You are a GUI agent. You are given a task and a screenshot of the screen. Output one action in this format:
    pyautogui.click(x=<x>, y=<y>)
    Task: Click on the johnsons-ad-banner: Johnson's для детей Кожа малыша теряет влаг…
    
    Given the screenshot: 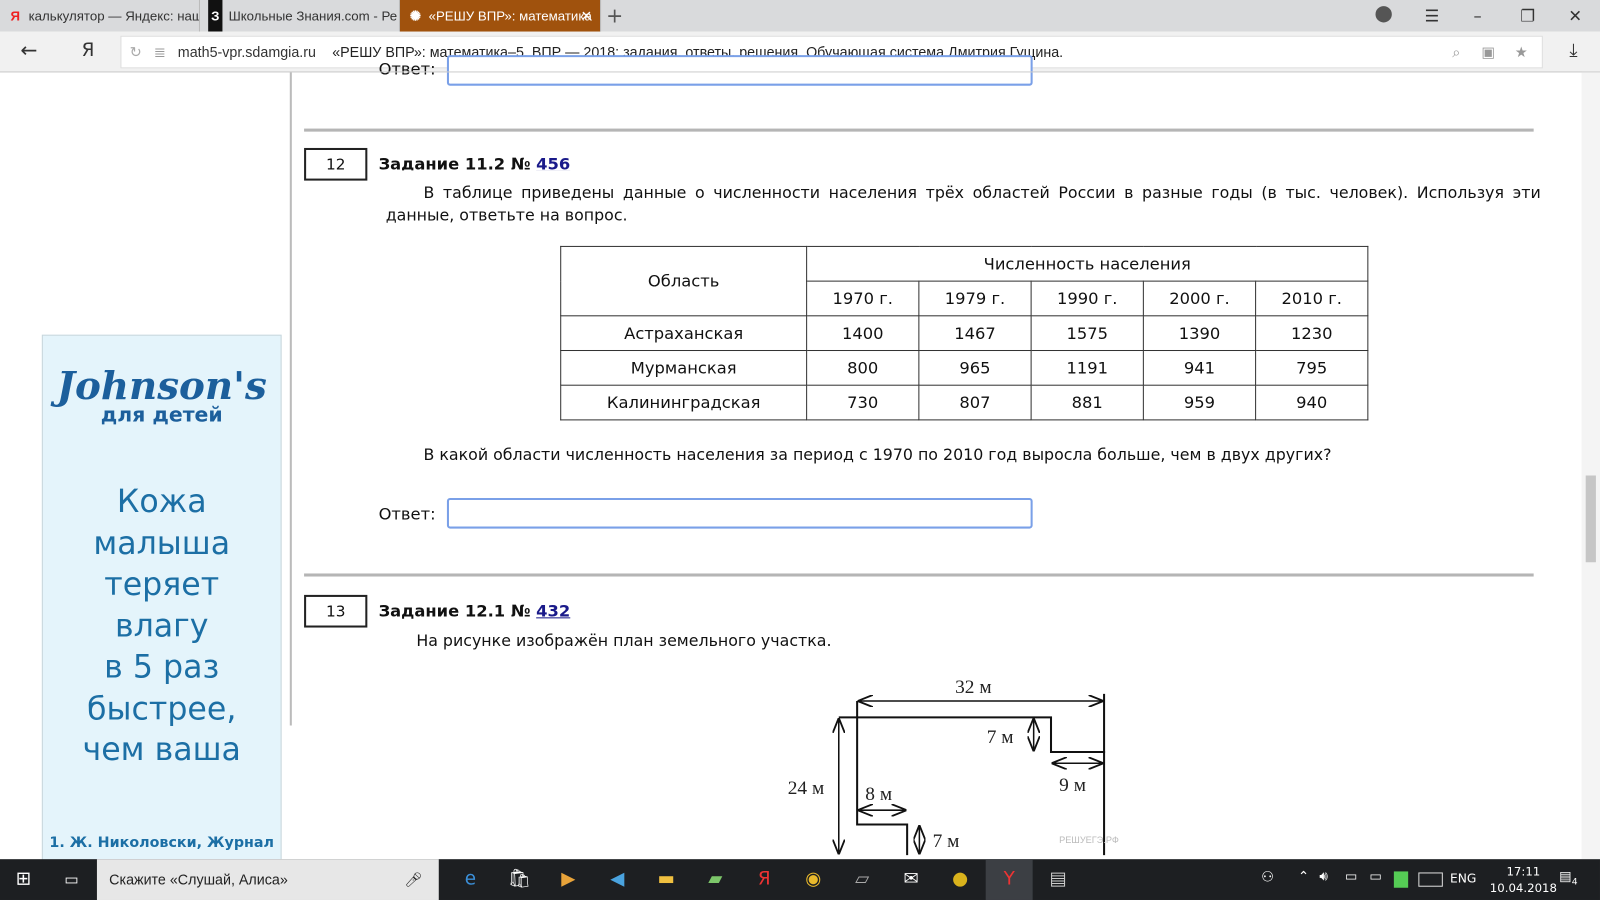 What is the action you would take?
    pyautogui.click(x=161, y=601)
    